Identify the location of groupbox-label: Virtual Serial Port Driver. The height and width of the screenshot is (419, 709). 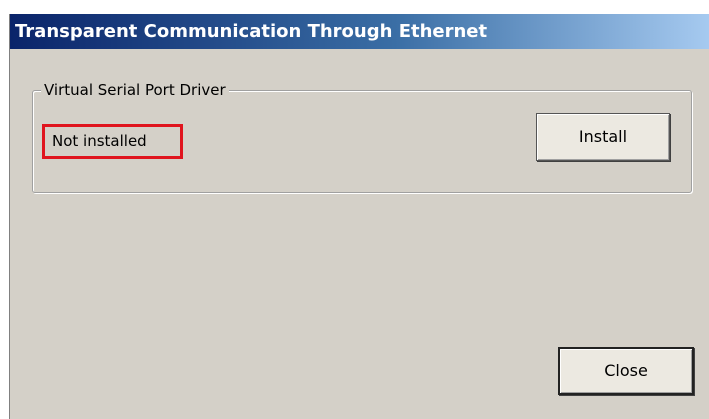
(135, 90).